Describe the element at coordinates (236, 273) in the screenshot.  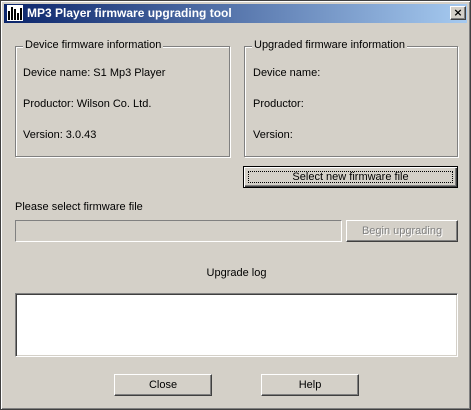
I see `upgrade-log-label: Upgrade log` at that location.